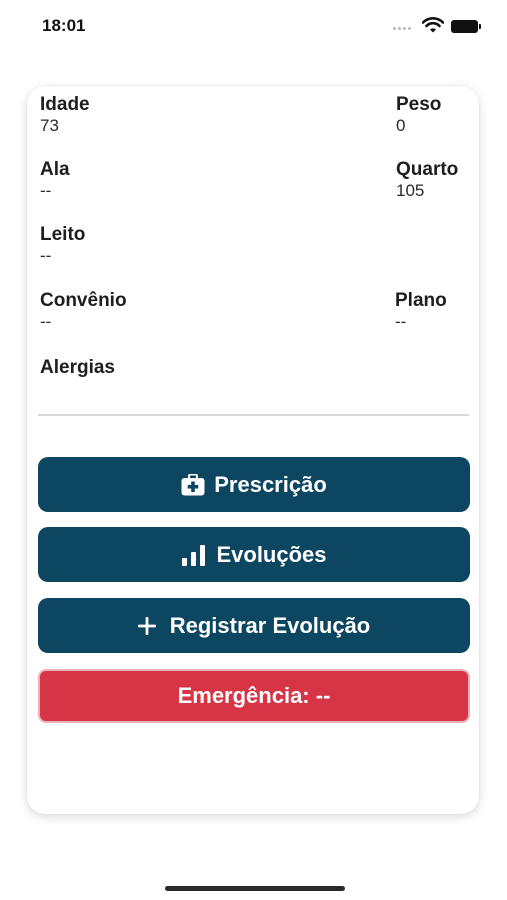 Image resolution: width=507 pixels, height=900 pixels. What do you see at coordinates (253, 415) in the screenshot?
I see `divider` at bounding box center [253, 415].